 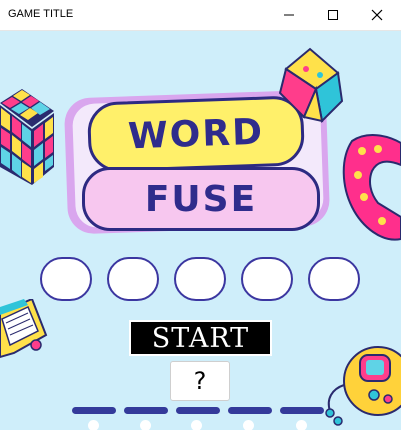 I want to click on cassette-tape-icon, so click(x=24, y=329).